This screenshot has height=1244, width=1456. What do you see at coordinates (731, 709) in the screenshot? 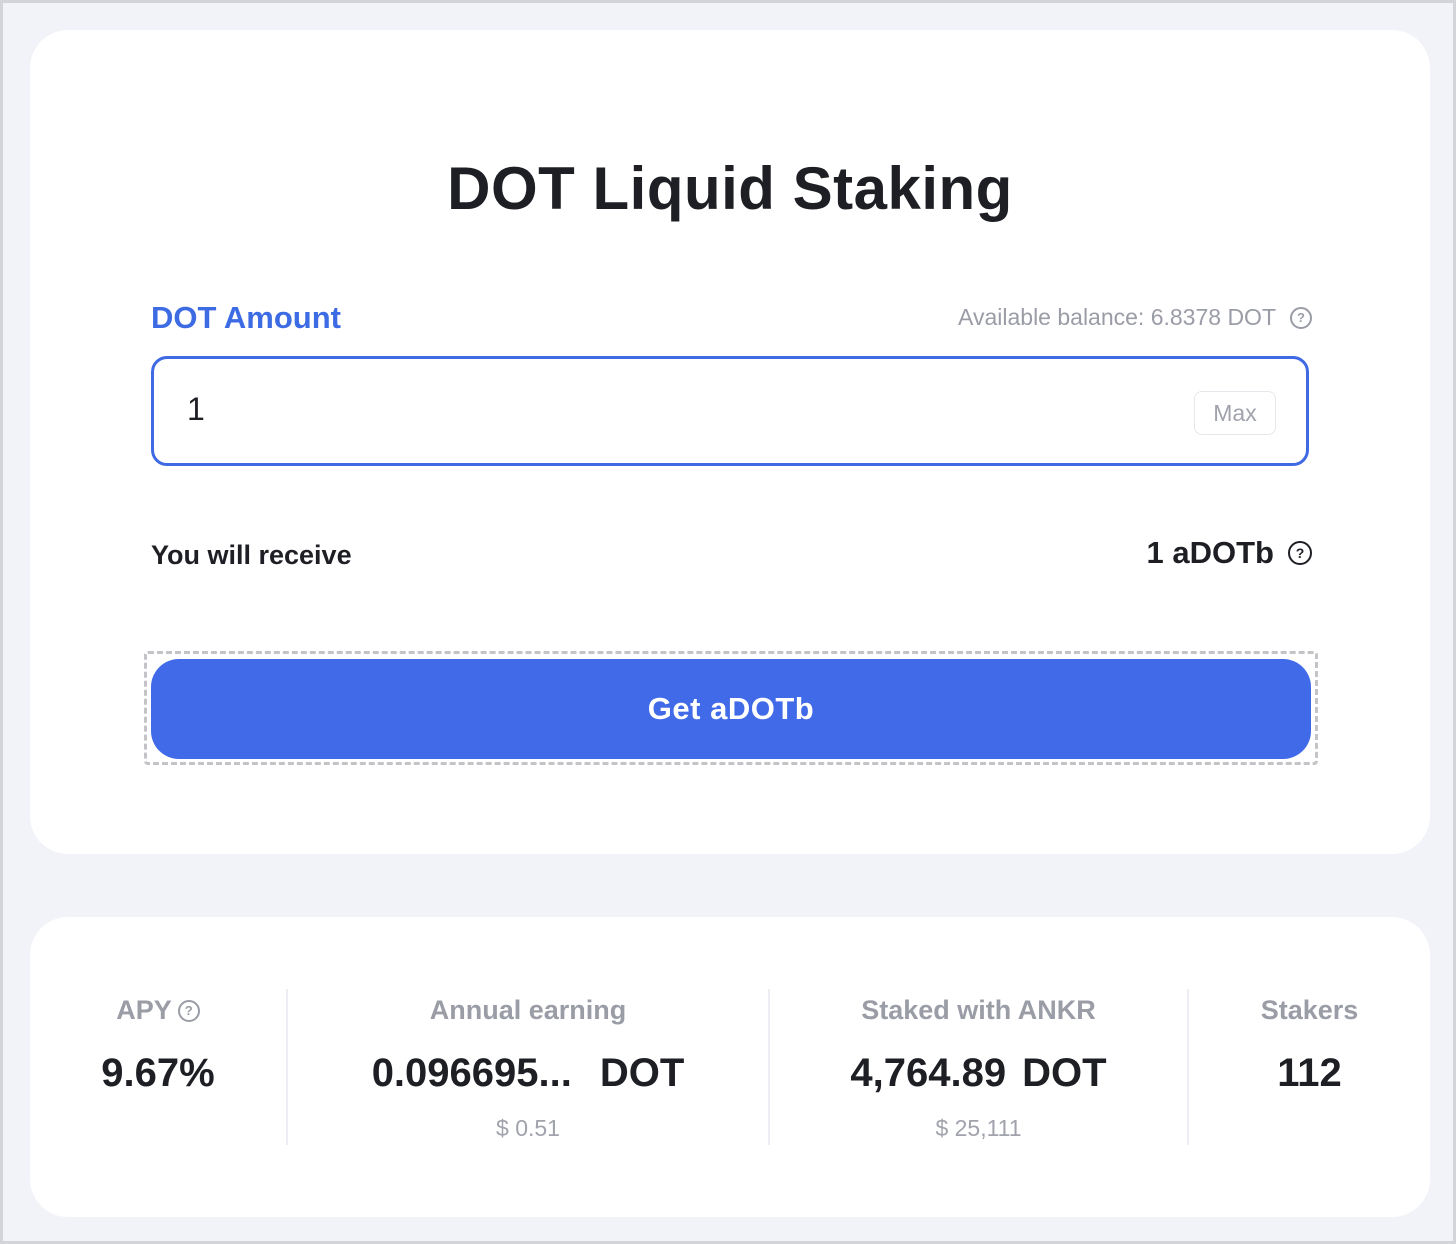
I see `get-adotb-button: Get aDOTb` at bounding box center [731, 709].